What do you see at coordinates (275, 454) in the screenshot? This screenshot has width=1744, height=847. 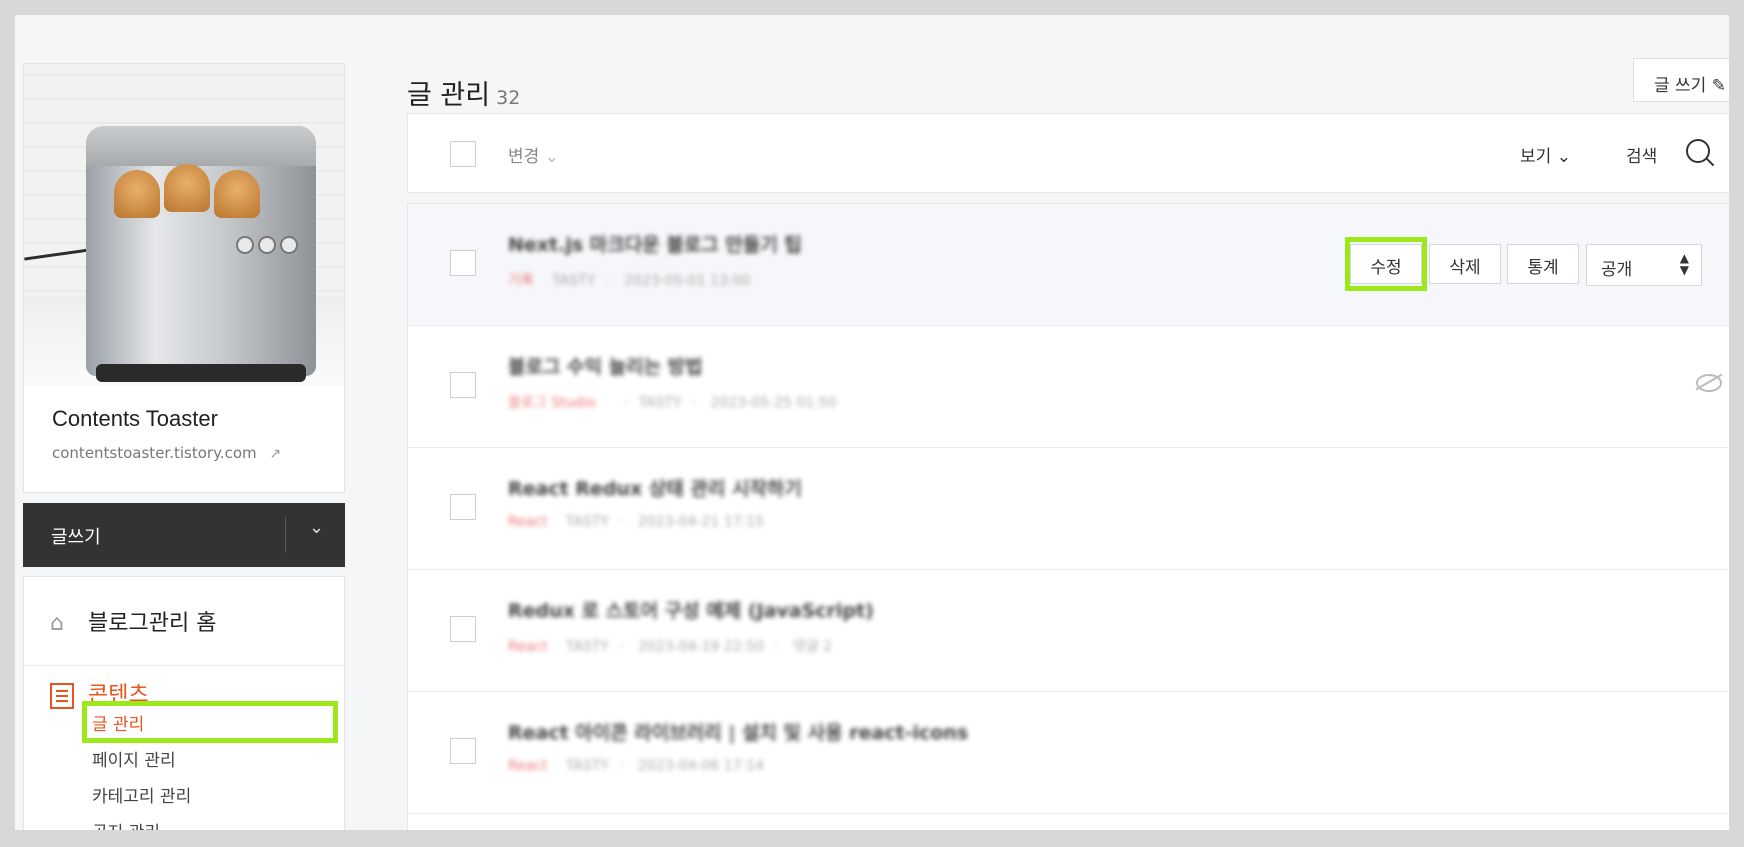 I see `external-link-icon: ↗` at bounding box center [275, 454].